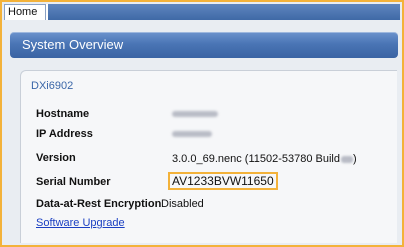 The width and height of the screenshot is (404, 247). I want to click on tab-home-label: Home, so click(23, 12).